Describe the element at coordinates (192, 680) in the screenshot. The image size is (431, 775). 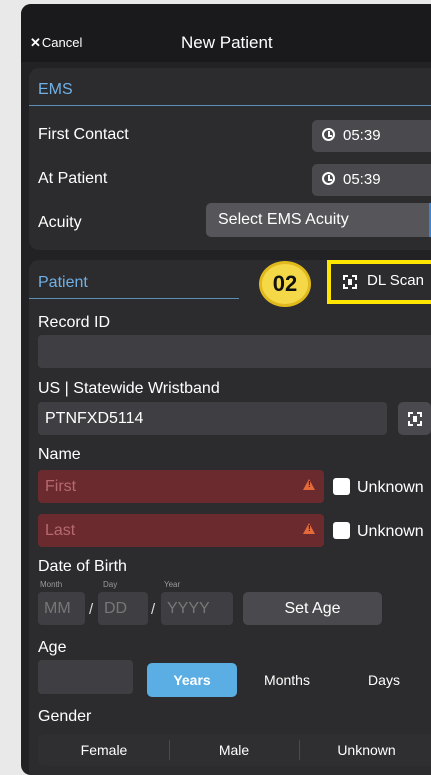
I see `age-unit-years: Years` at that location.